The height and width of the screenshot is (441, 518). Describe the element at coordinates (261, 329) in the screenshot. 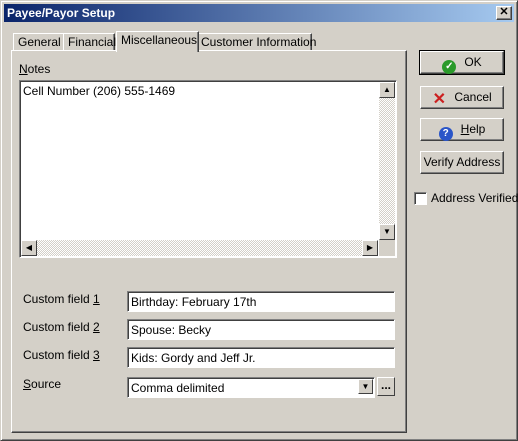

I see `custom-field-2-input: Spouse: Becky` at that location.